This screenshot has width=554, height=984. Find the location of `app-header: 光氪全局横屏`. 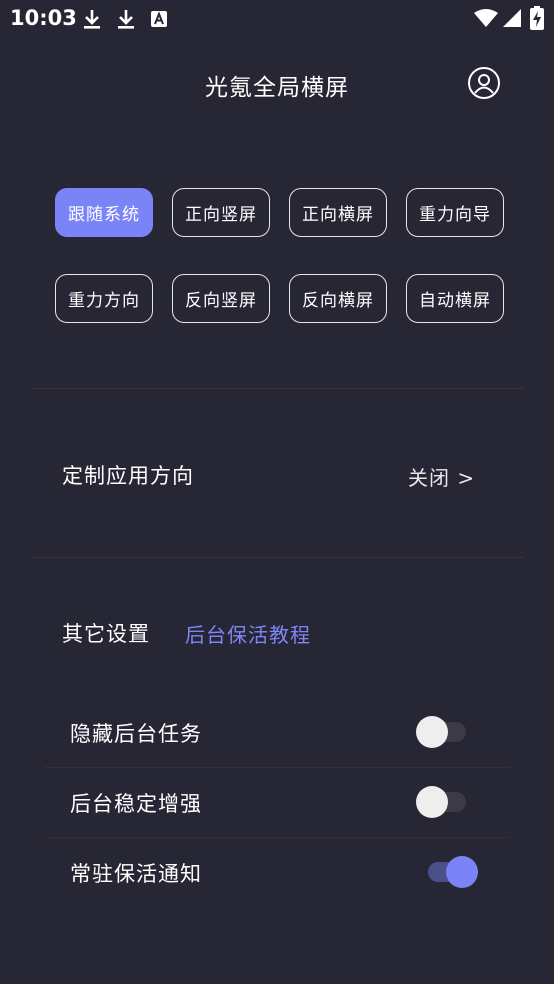

app-header: 光氪全局横屏 is located at coordinates (277, 84).